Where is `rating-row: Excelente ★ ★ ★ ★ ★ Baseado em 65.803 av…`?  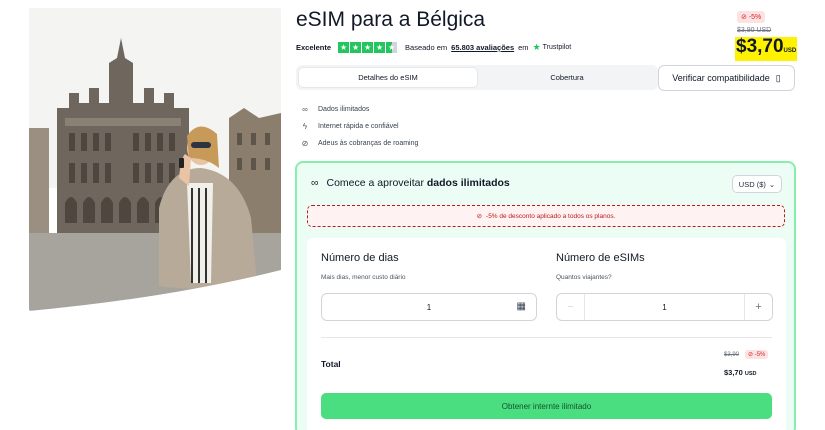 rating-row: Excelente ★ ★ ★ ★ ★ Baseado em 65.803 av… is located at coordinates (433, 47).